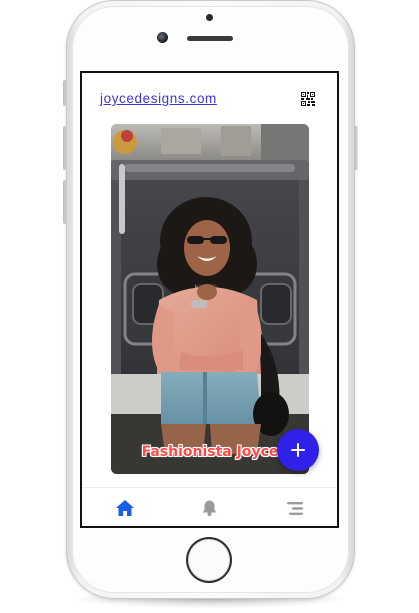  I want to click on bell-icon, so click(209, 508).